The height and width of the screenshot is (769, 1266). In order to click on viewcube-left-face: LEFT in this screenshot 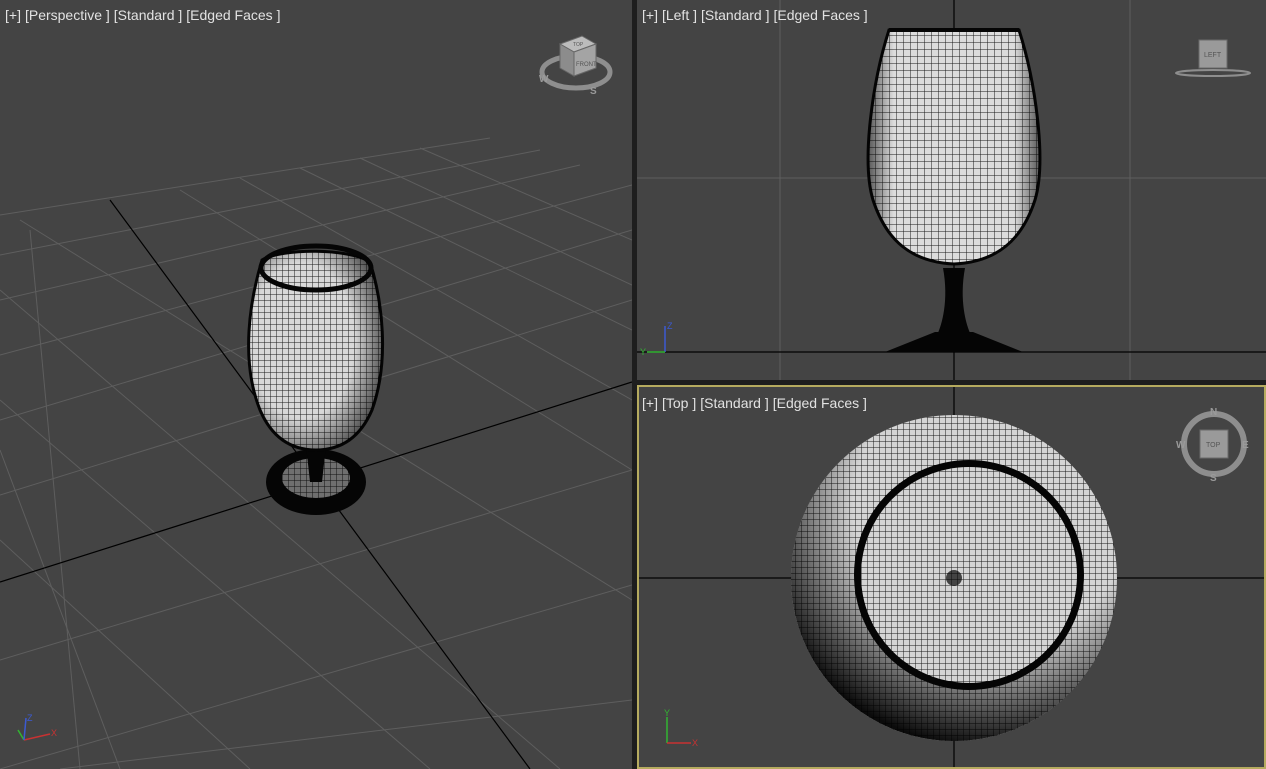, I will do `click(1213, 55)`.